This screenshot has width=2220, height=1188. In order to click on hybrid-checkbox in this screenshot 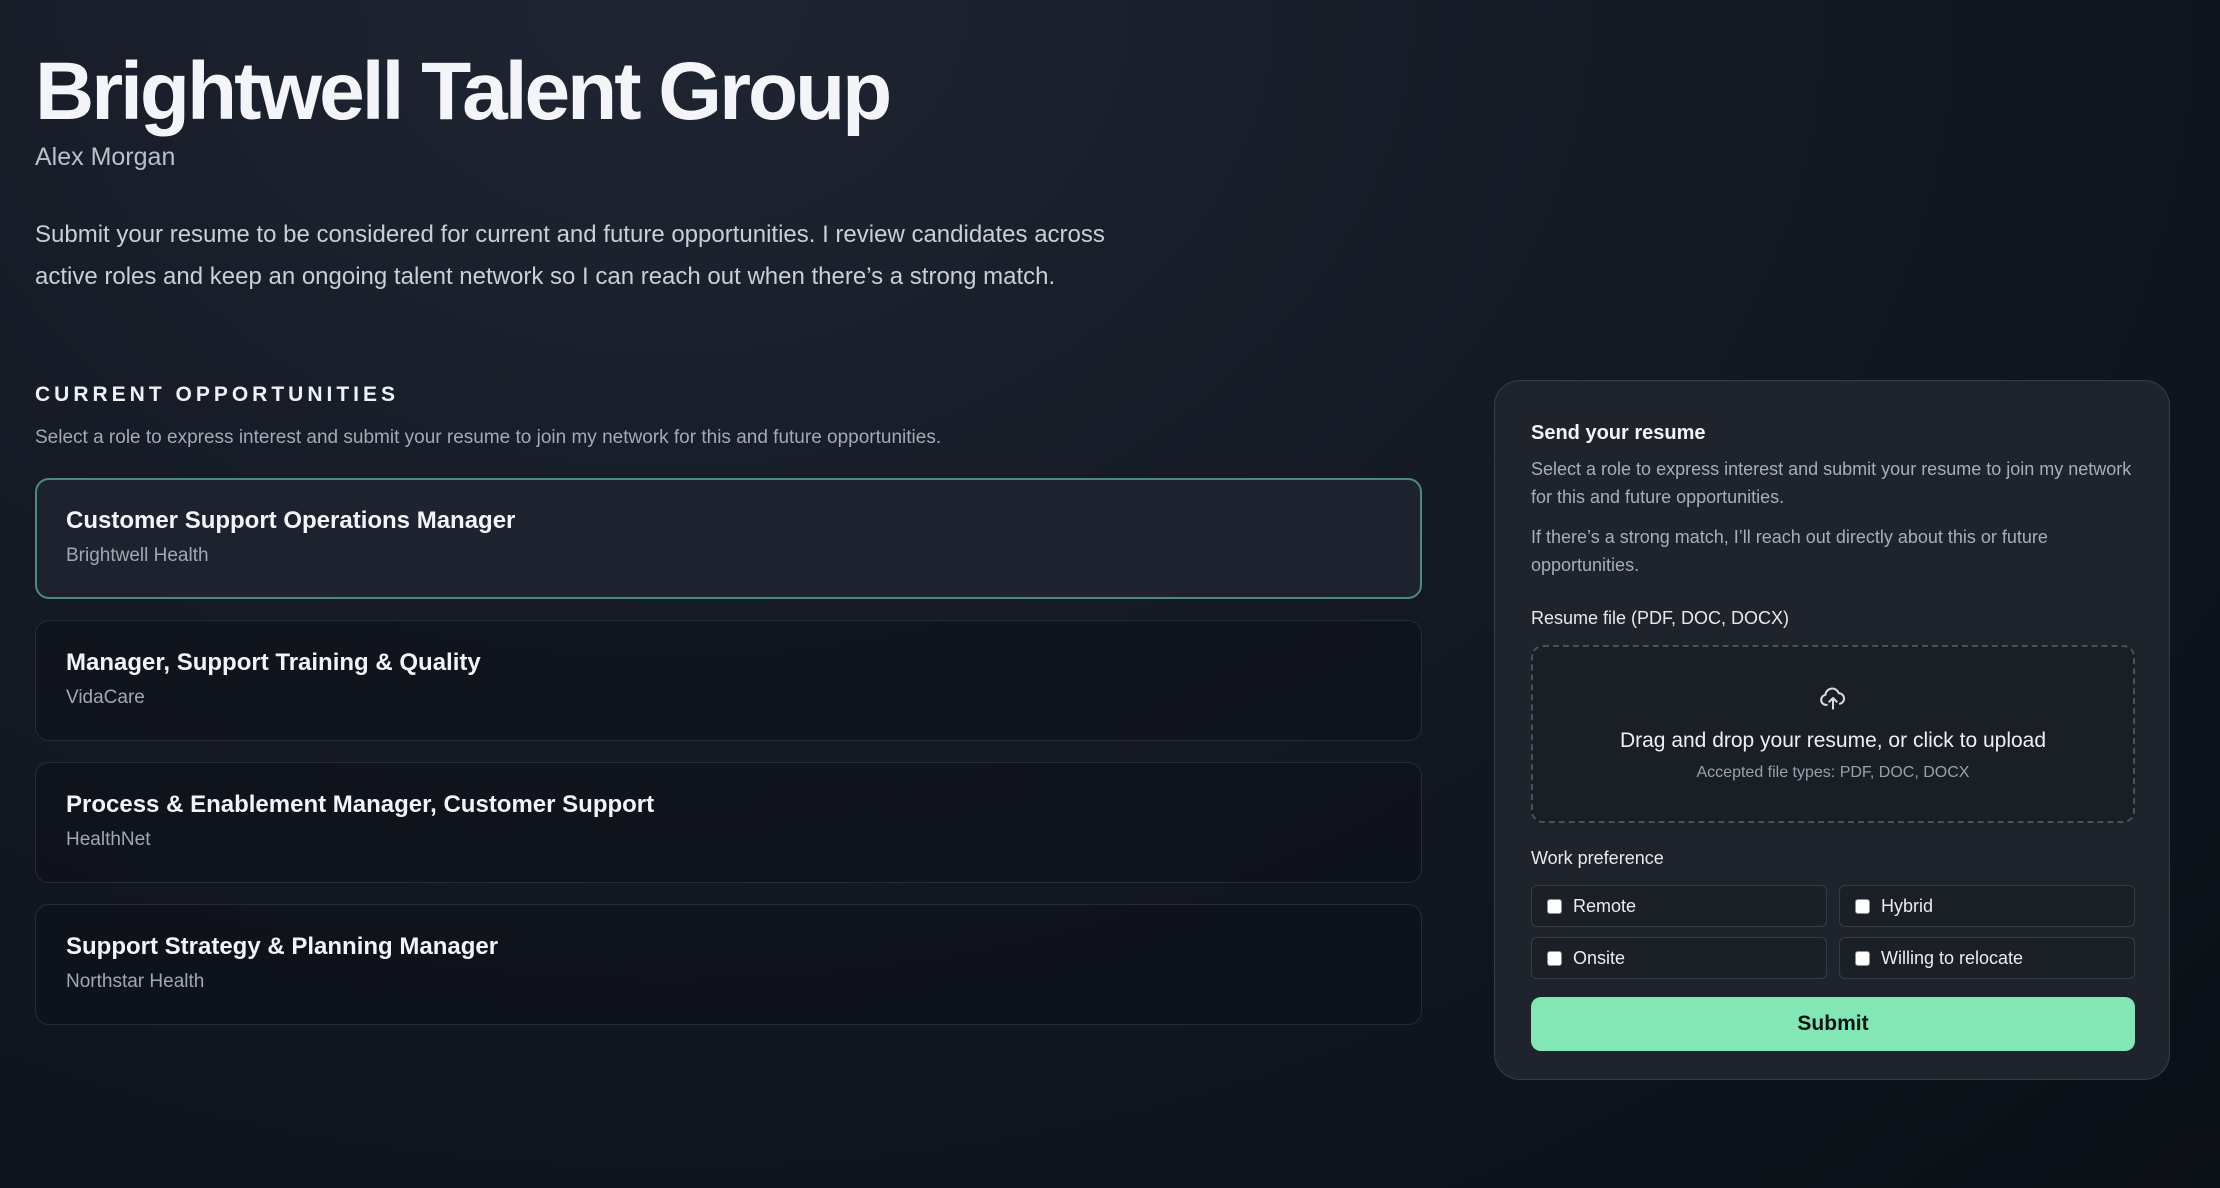, I will do `click(1862, 906)`.